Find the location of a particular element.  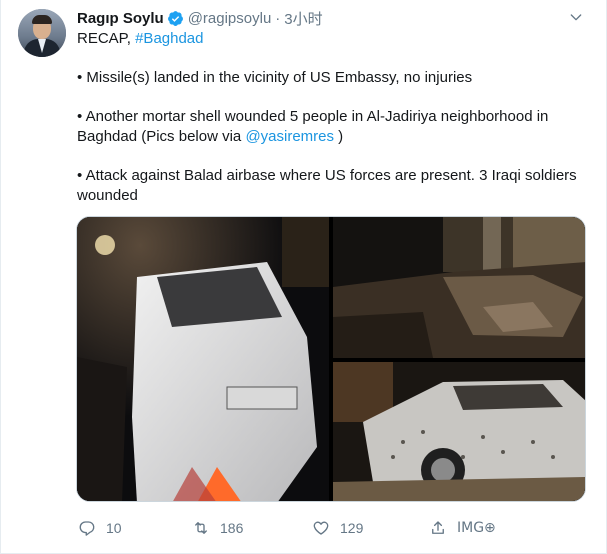

recap-line: RECAP, #Baghdad is located at coordinates (140, 38).